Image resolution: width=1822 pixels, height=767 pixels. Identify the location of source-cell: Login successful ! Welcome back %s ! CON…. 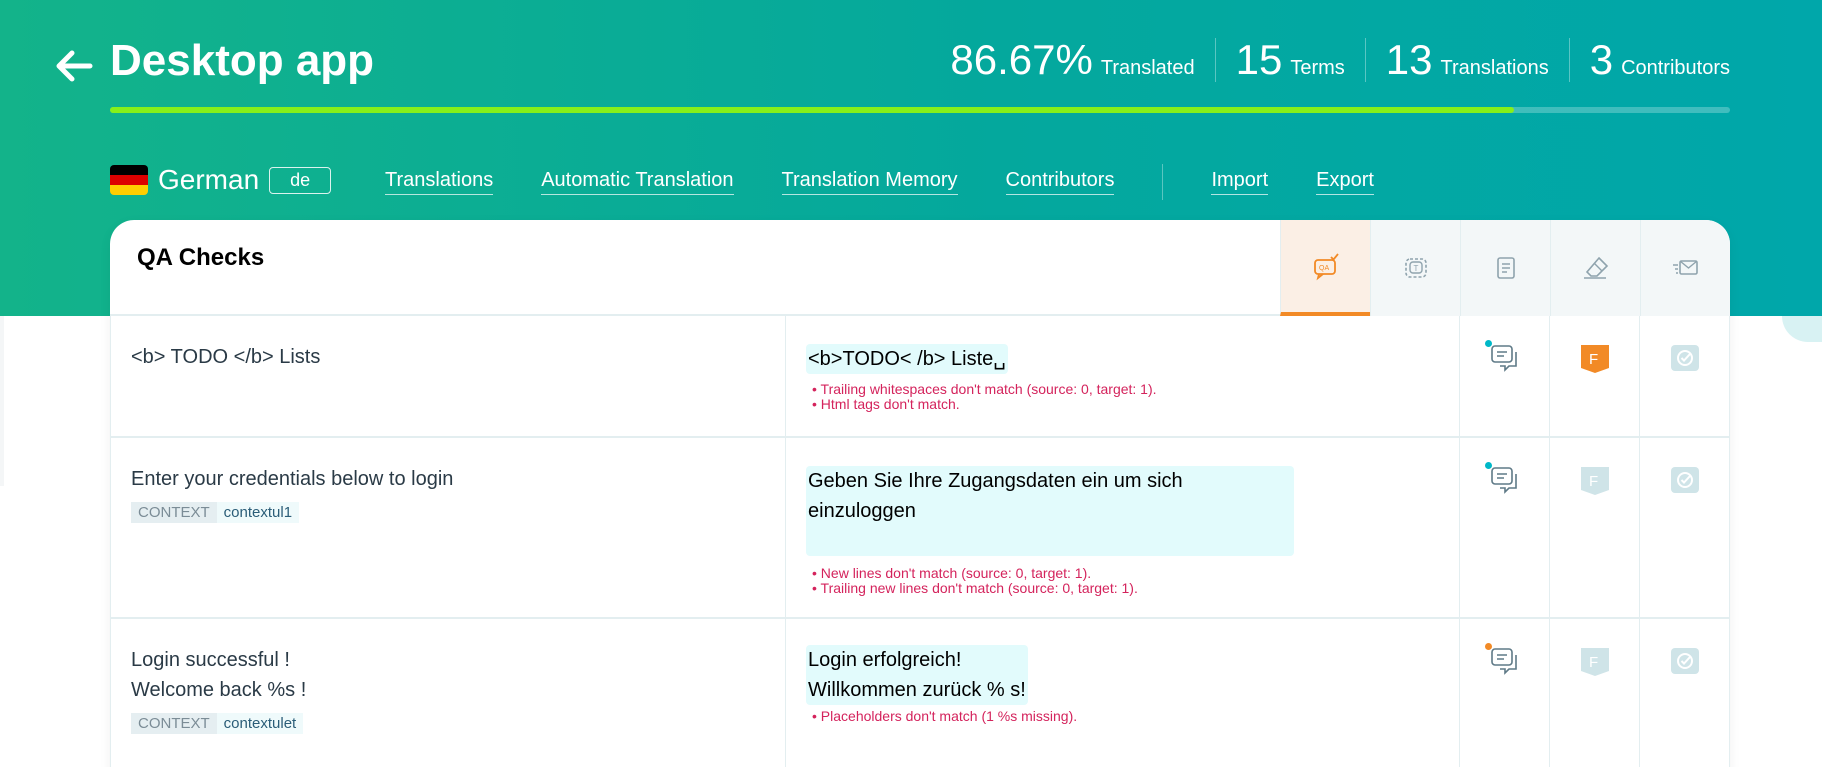
(448, 693).